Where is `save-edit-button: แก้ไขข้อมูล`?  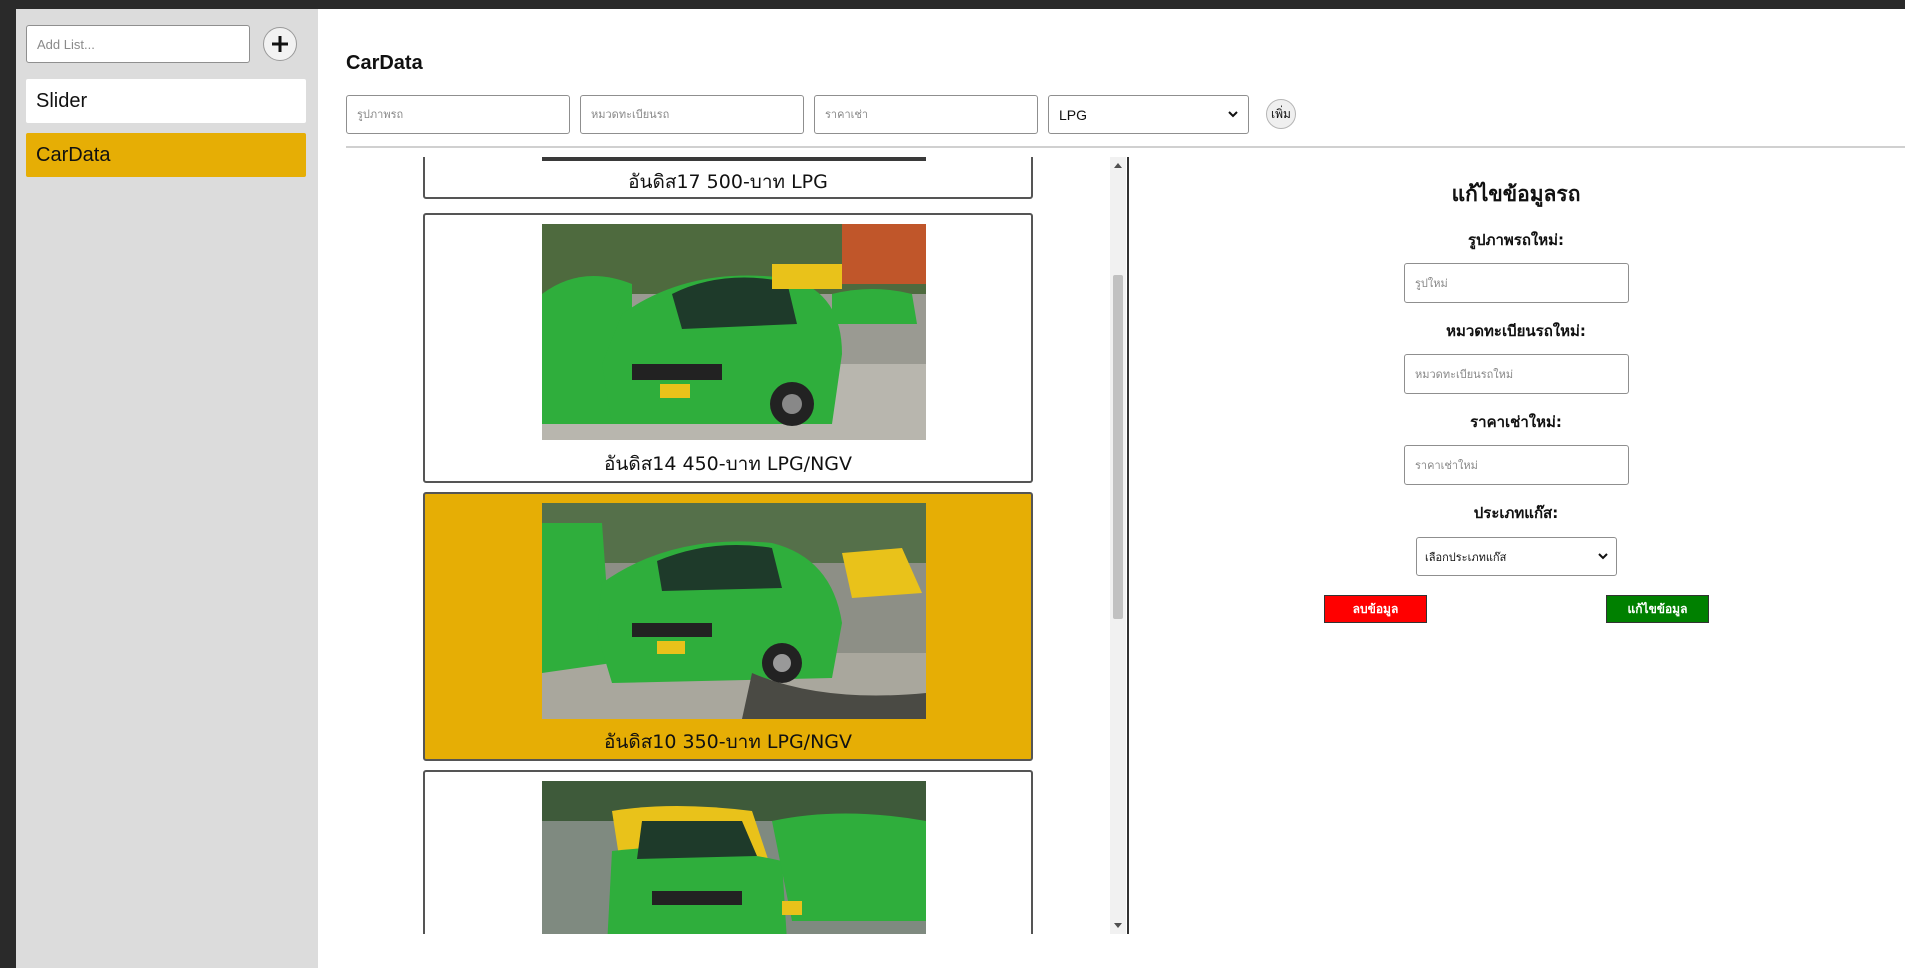 save-edit-button: แก้ไขข้อมูล is located at coordinates (1657, 609).